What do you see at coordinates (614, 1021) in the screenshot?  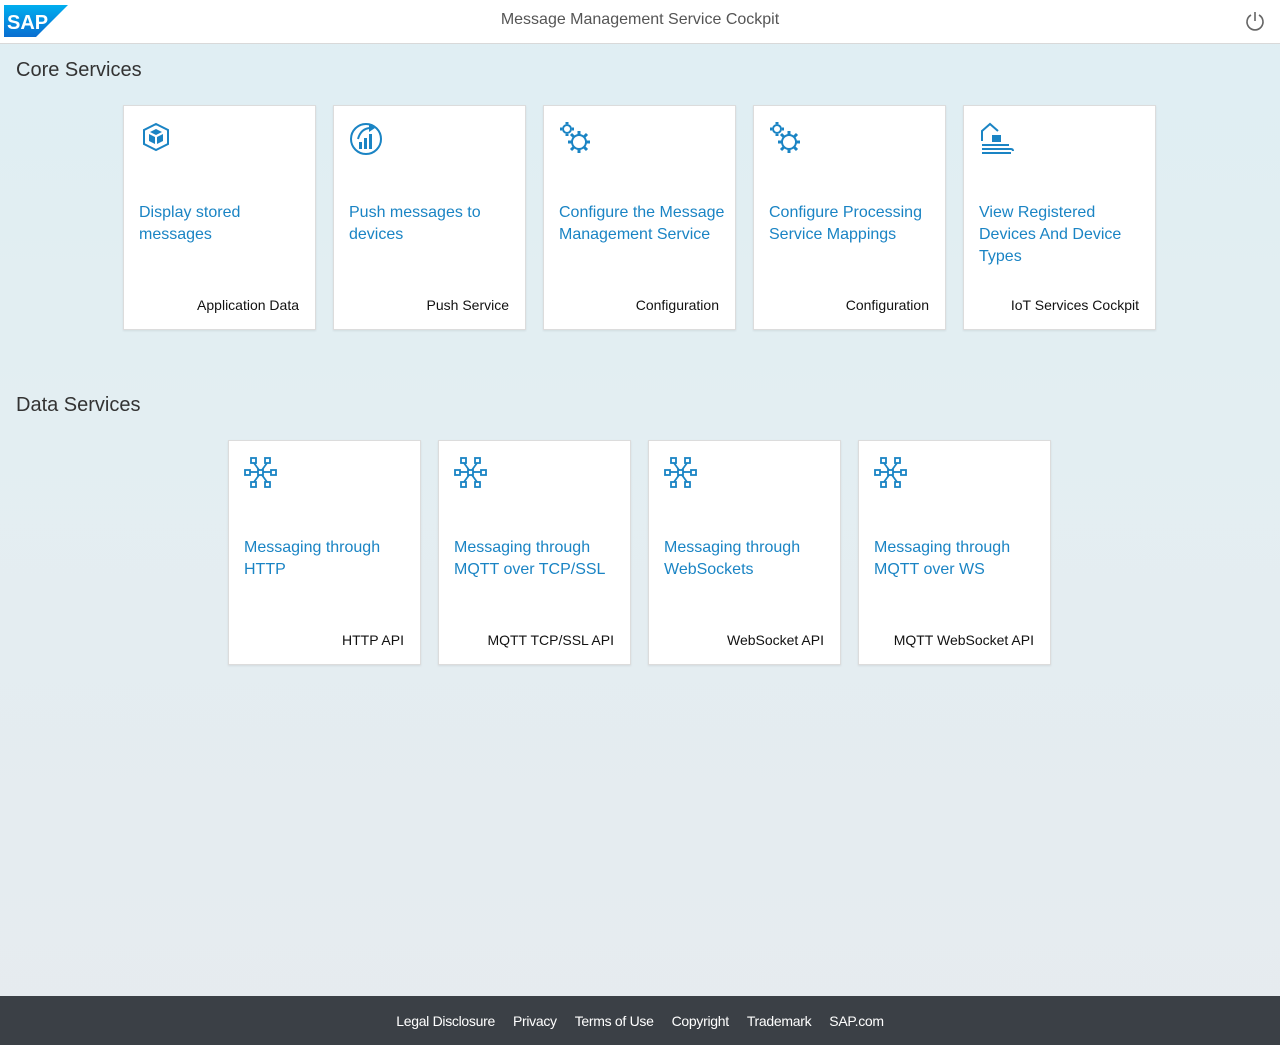 I see `footer-link-terms-of-use: Terms of Use` at bounding box center [614, 1021].